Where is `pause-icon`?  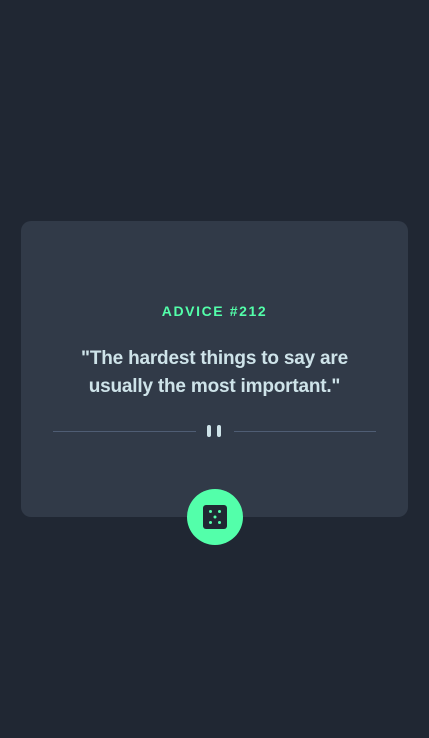
pause-icon is located at coordinates (215, 431).